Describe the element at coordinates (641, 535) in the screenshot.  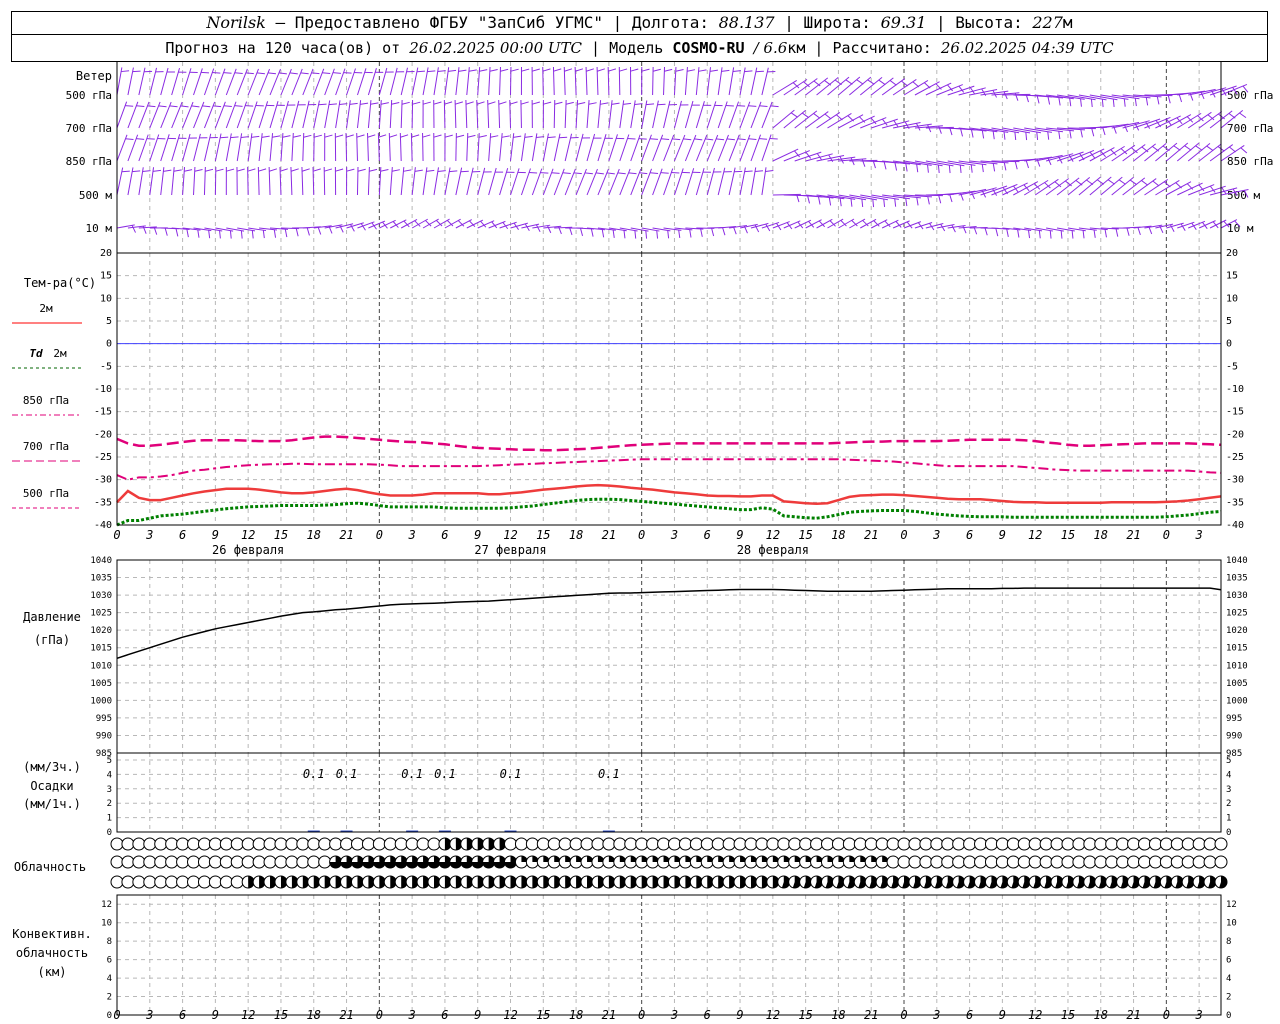
I see `temp-xtick-16: 0` at that location.